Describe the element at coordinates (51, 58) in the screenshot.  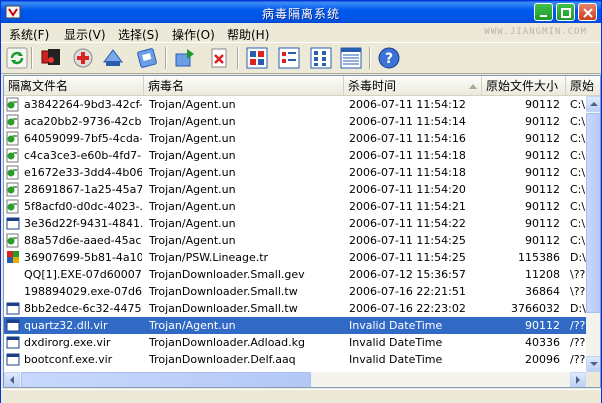
I see `scan-button` at that location.